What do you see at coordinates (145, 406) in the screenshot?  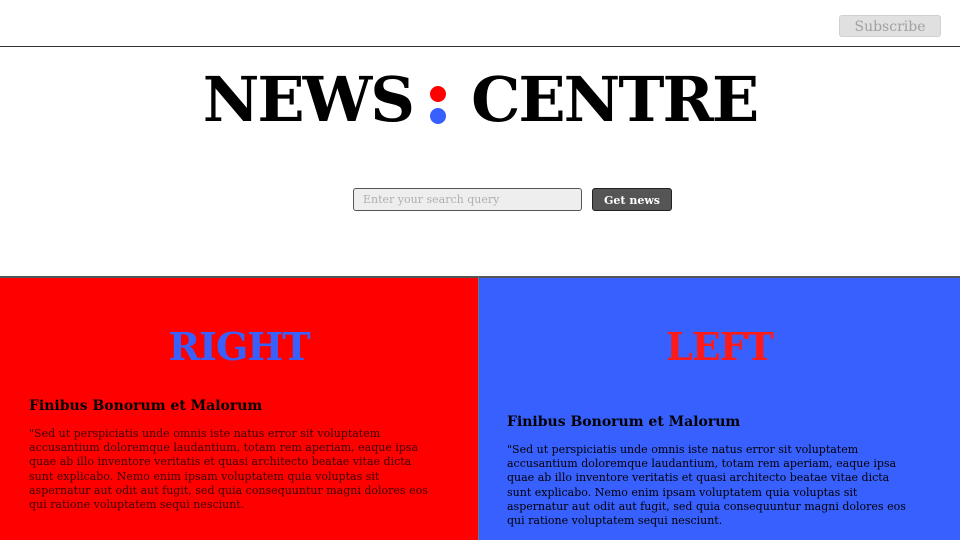 I see `right-article-title: Finibus Bonorum et Malorum` at bounding box center [145, 406].